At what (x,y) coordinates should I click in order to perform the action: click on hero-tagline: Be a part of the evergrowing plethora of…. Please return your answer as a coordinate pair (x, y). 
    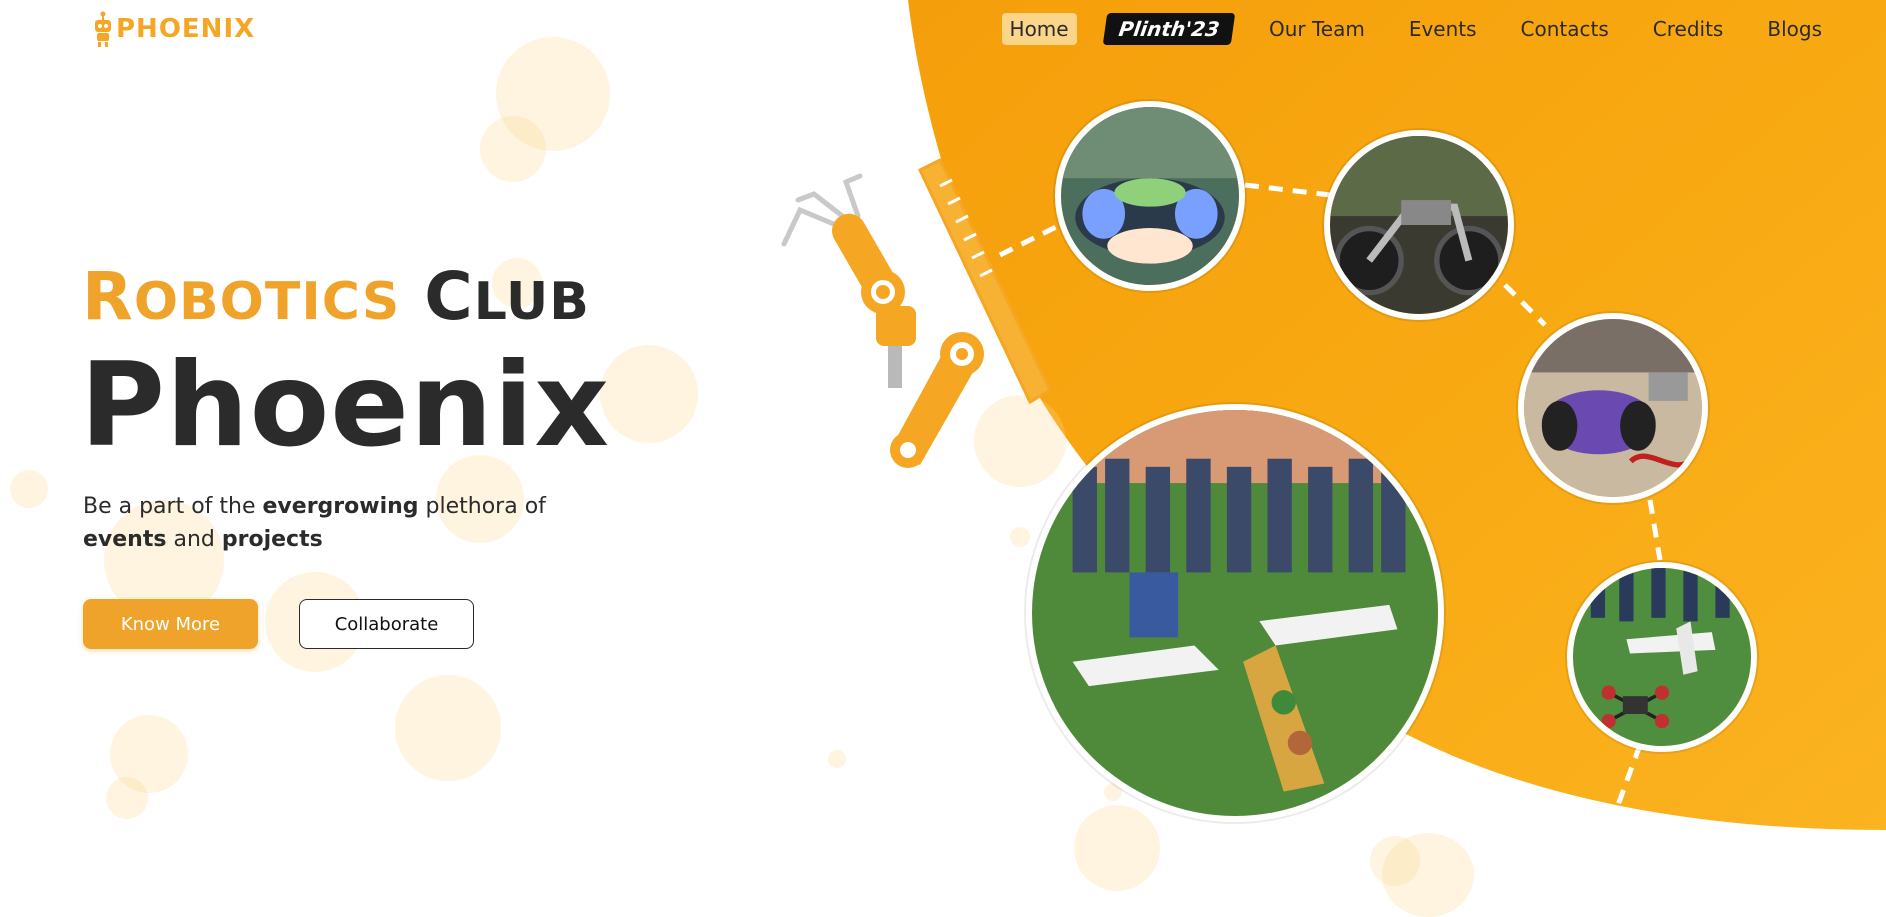
    Looking at the image, I should click on (318, 523).